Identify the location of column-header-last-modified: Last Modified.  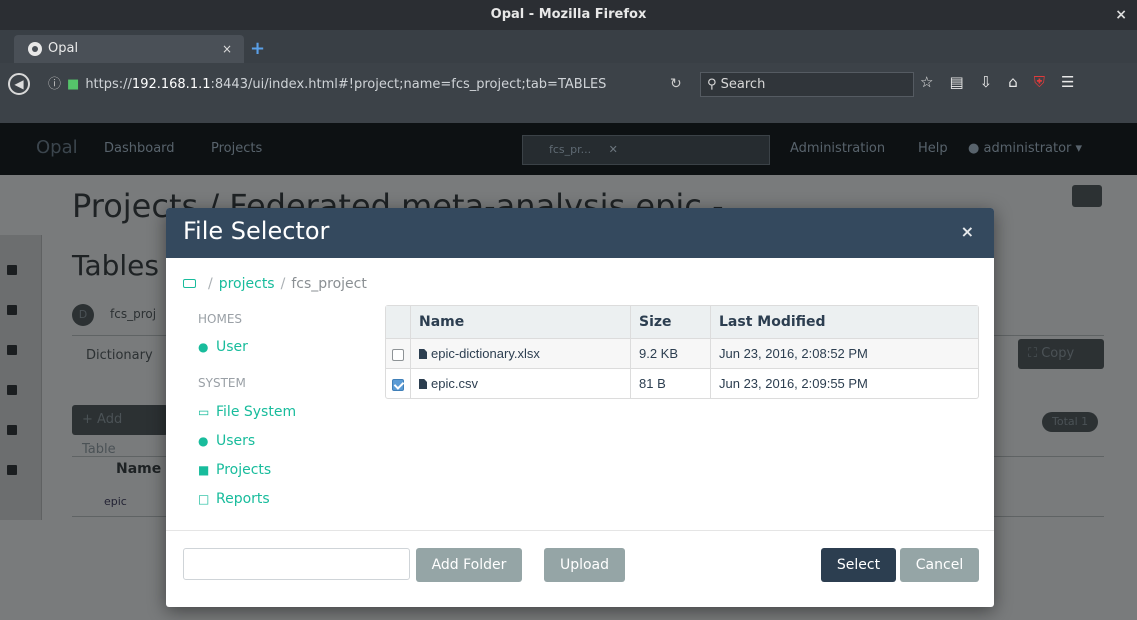
(844, 322).